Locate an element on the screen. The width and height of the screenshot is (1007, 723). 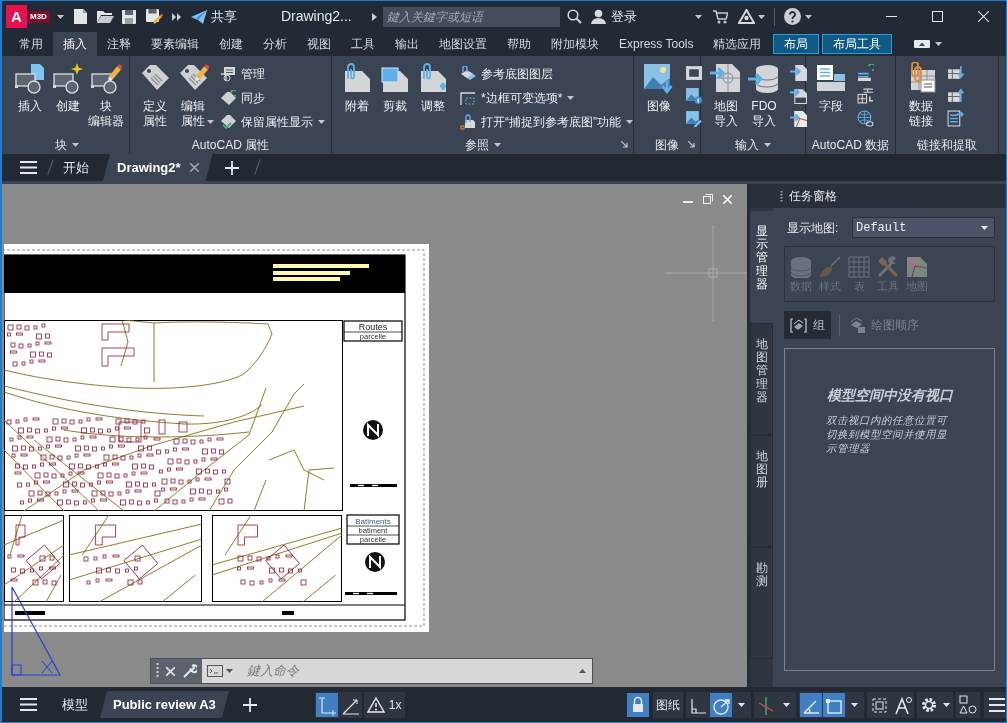
rectangle-select-icon is located at coordinates (833, 704).